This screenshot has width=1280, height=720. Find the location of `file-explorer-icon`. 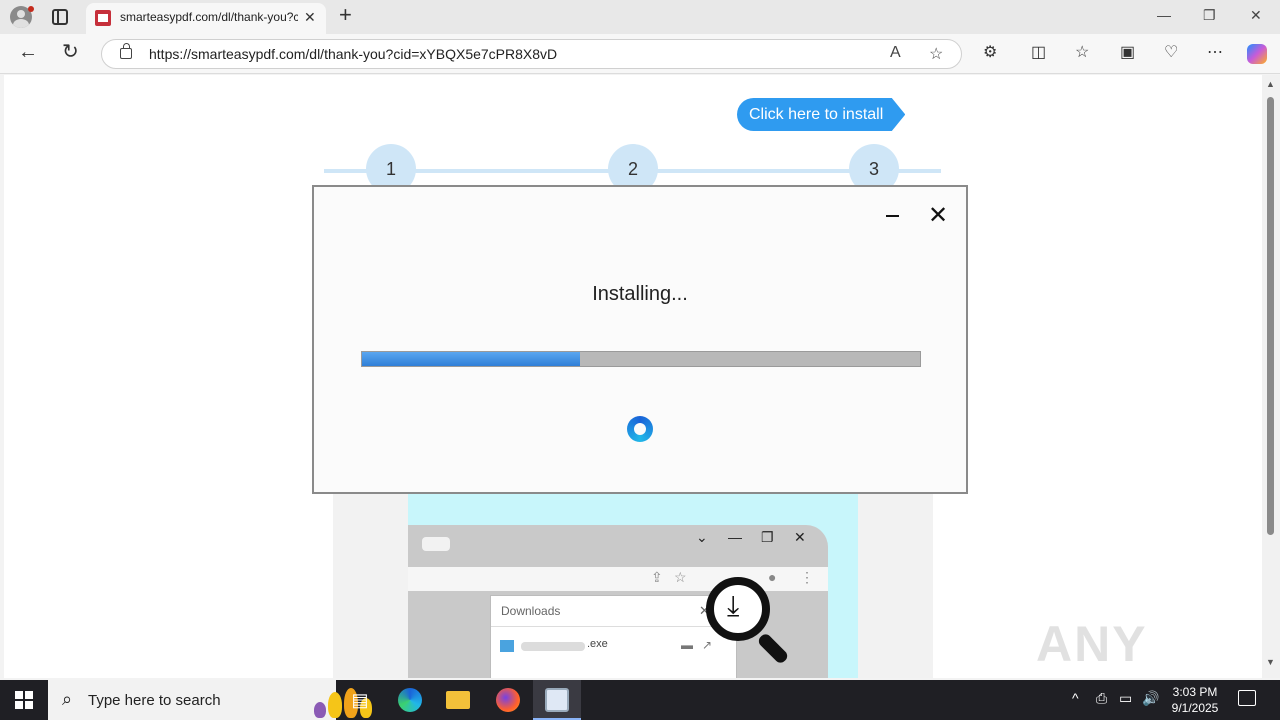

file-explorer-icon is located at coordinates (458, 700).